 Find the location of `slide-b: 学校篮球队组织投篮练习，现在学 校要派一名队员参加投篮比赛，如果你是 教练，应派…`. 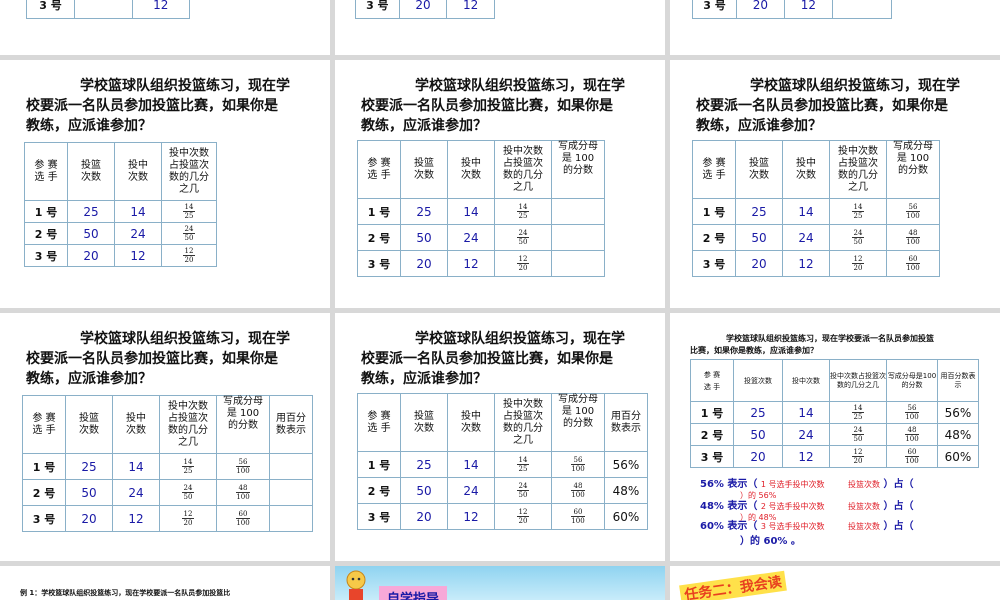

slide-b: 学校篮球队组织投篮练习，现在学 校要派一名队员参加投篮比赛，如果你是 教练，应派… is located at coordinates (500, 184).